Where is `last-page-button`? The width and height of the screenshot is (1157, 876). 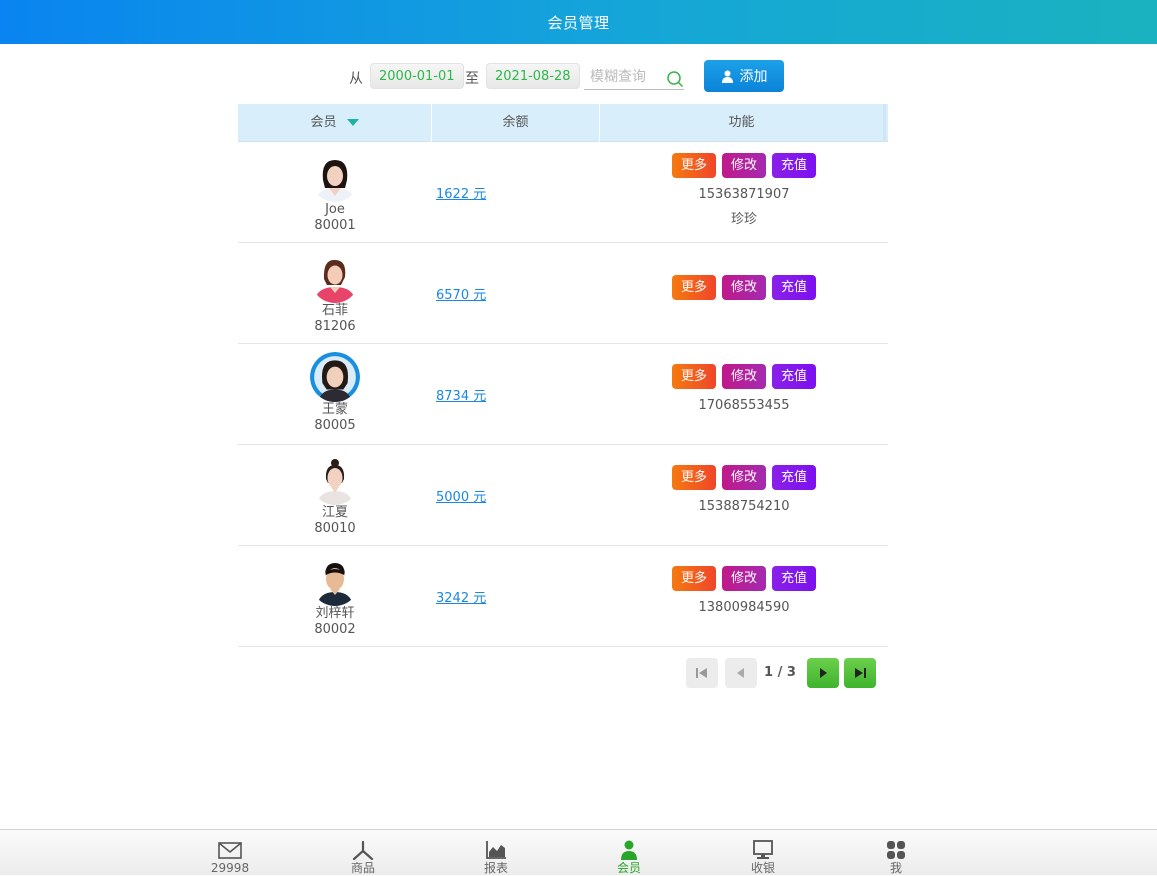 last-page-button is located at coordinates (860, 673).